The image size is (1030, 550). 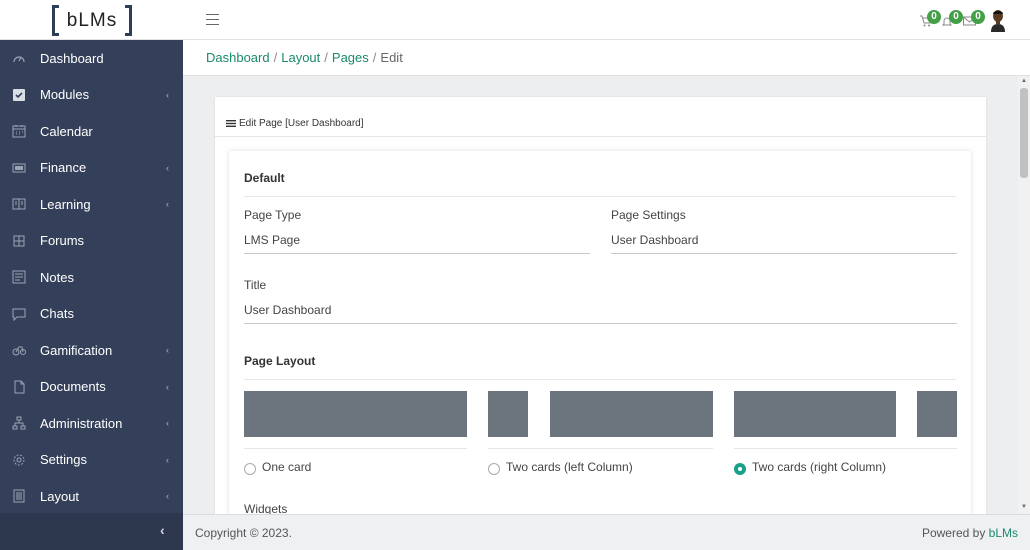 What do you see at coordinates (740, 469) in the screenshot?
I see `radio-selected-icon` at bounding box center [740, 469].